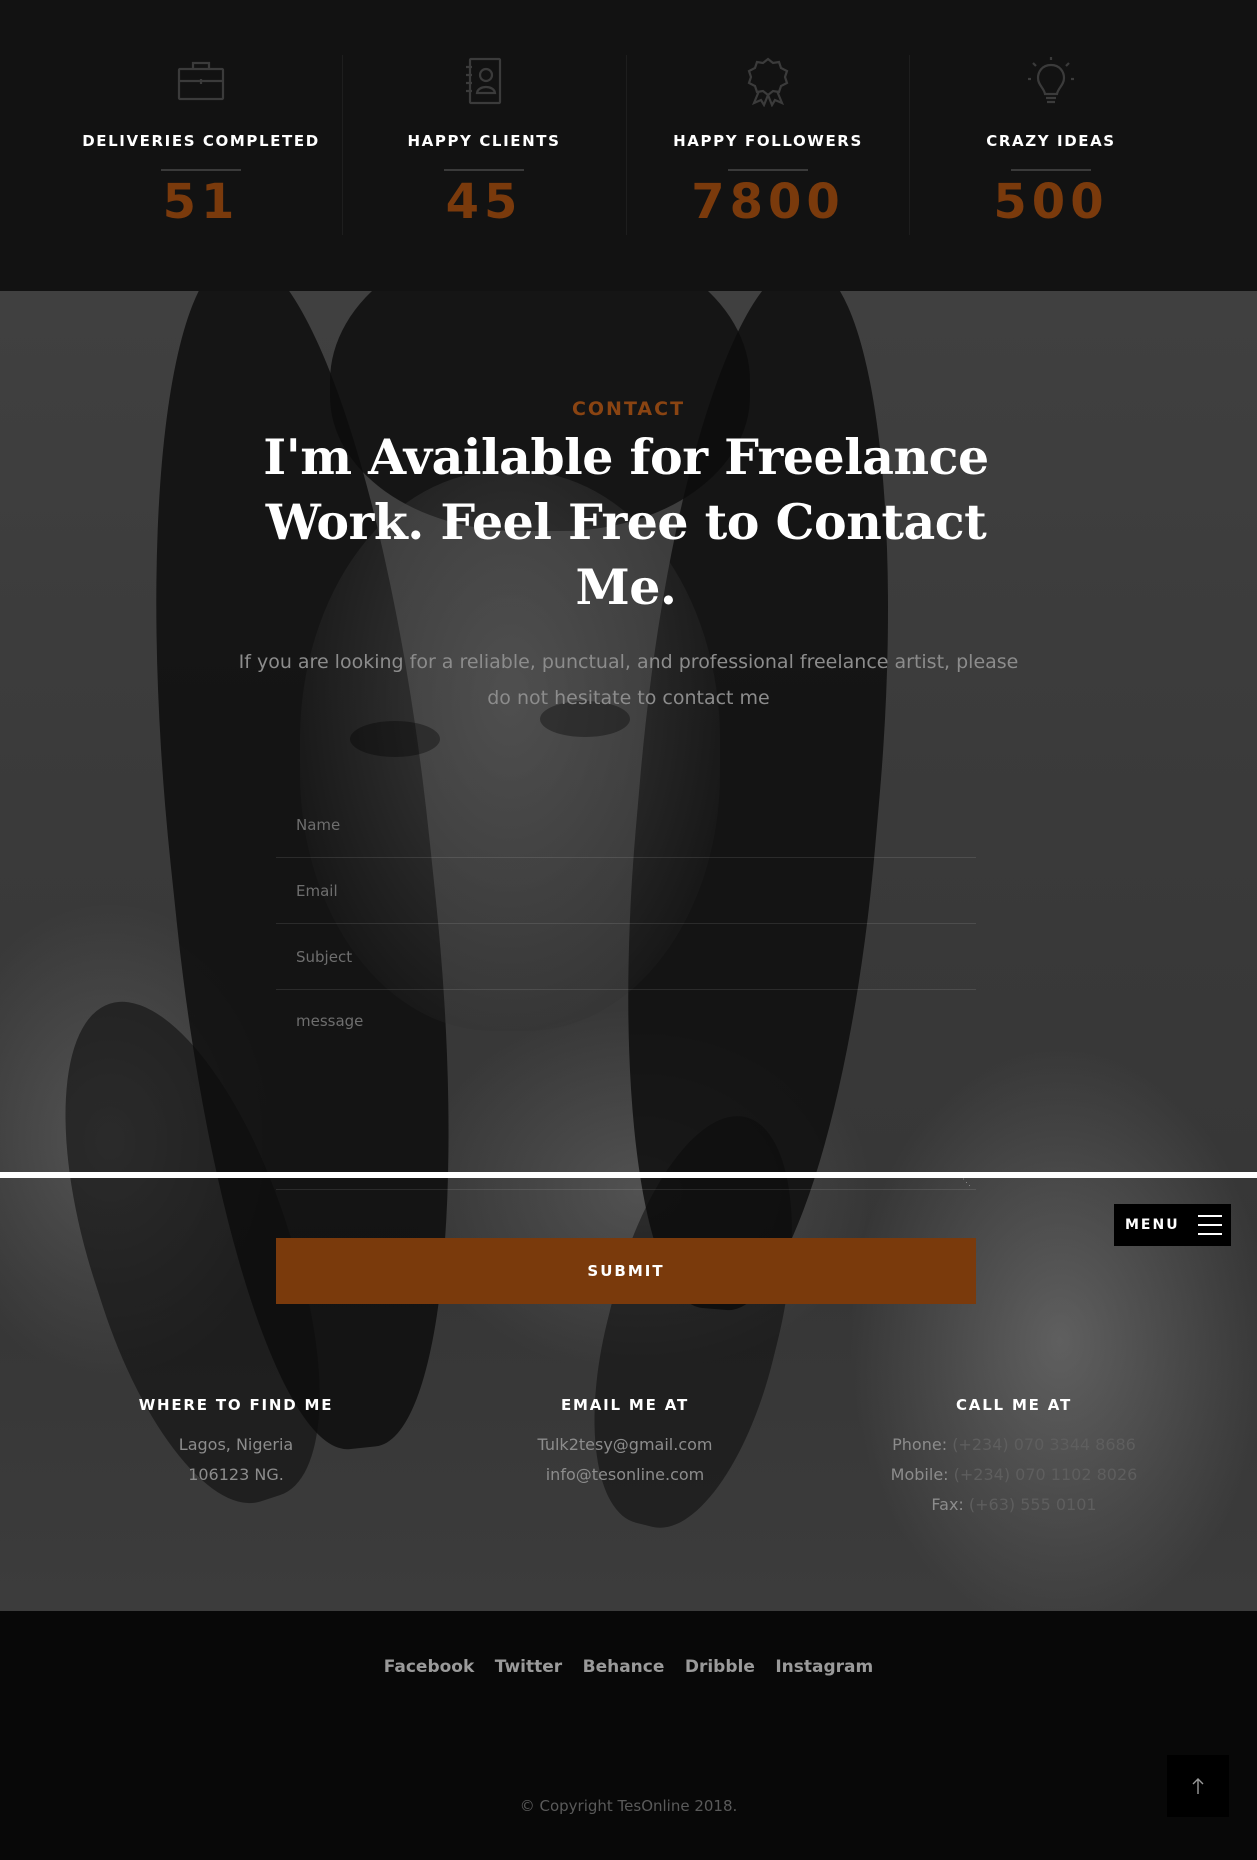 This screenshot has width=1257, height=1860. I want to click on email-link: info@tesonline.com, so click(625, 1475).